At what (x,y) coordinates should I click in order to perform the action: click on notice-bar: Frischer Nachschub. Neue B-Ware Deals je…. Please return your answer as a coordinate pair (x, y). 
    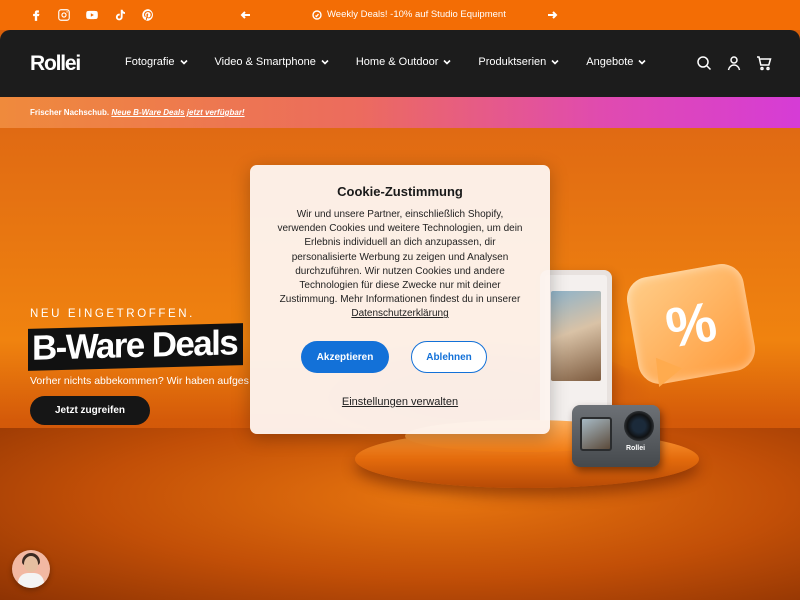
    Looking at the image, I should click on (400, 112).